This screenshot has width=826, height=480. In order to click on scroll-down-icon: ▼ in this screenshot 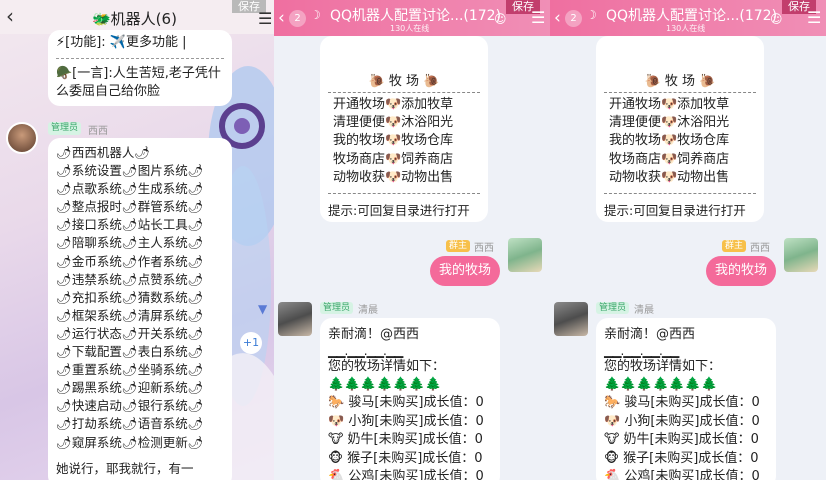, I will do `click(262, 309)`.